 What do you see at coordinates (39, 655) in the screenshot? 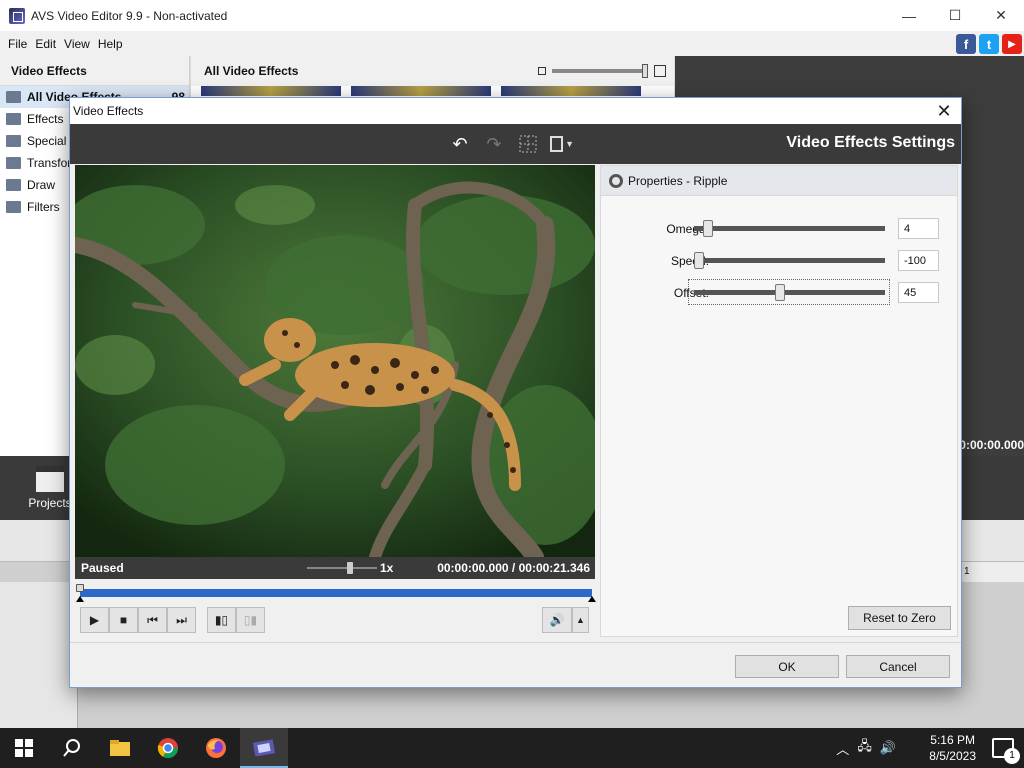
I see `track-headers` at bounding box center [39, 655].